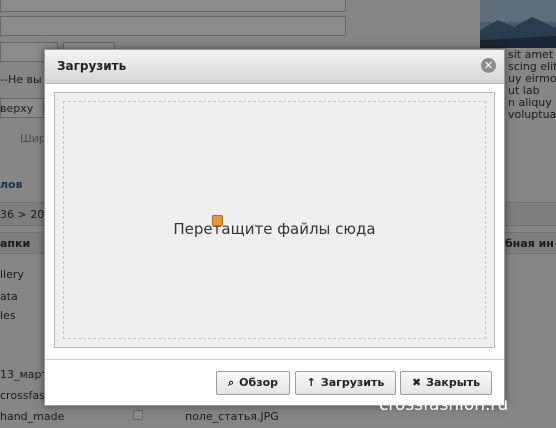  I want to click on browse-button: ⌕ Обзор, so click(253, 383).